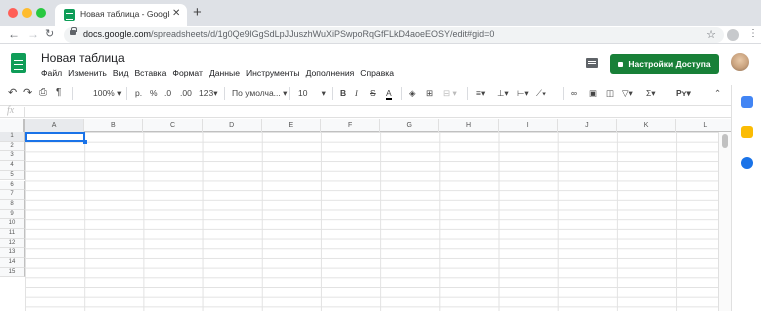 The width and height of the screenshot is (761, 311). I want to click on insert-comment-icon: ▣, so click(593, 93).